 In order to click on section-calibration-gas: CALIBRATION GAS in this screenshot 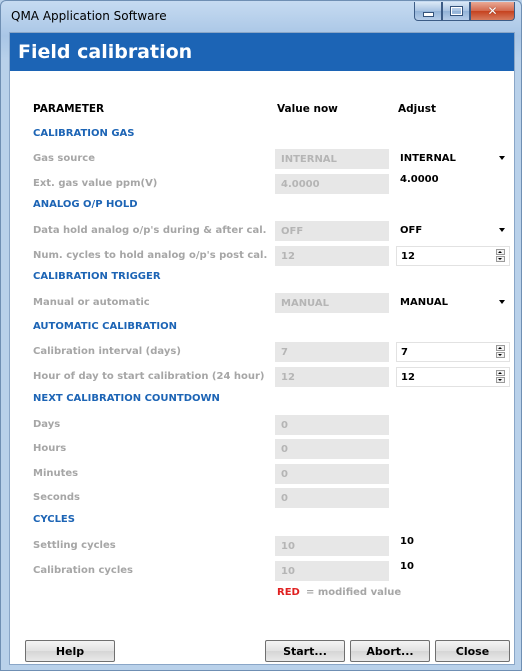, I will do `click(84, 133)`.